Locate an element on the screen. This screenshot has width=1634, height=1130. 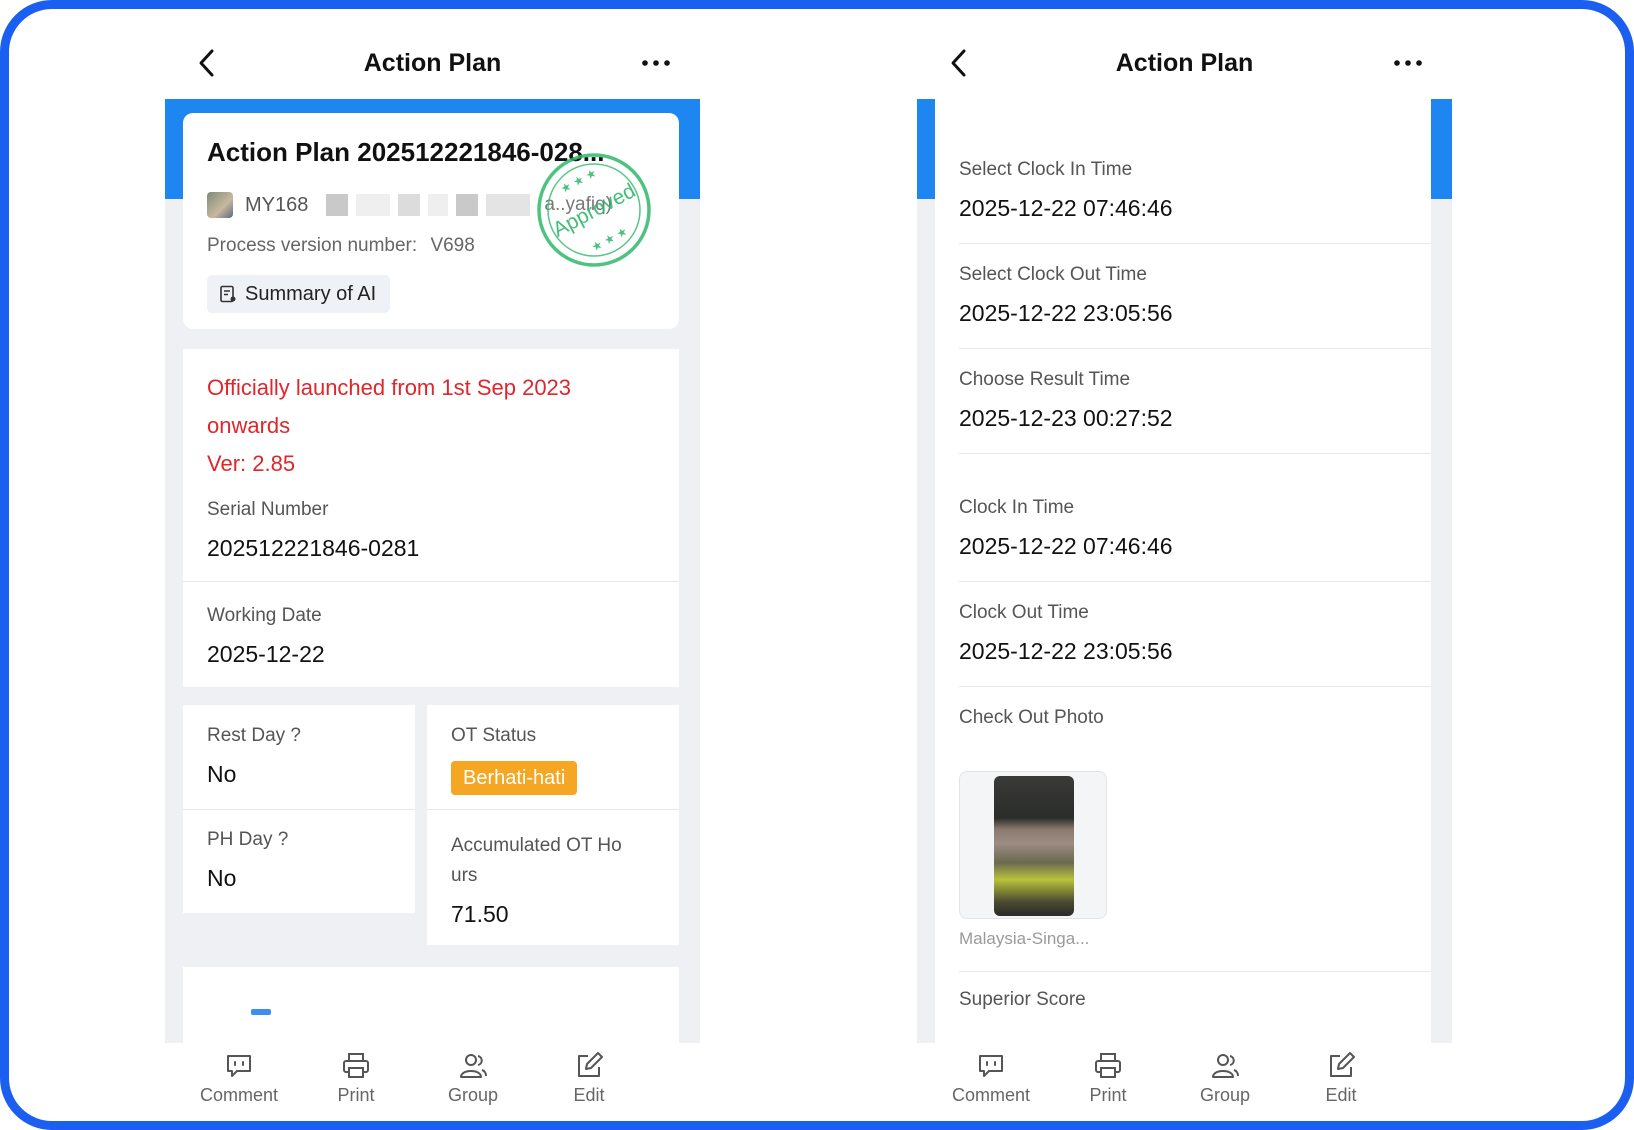
accumulated-ot-label-line: urs is located at coordinates (464, 875).